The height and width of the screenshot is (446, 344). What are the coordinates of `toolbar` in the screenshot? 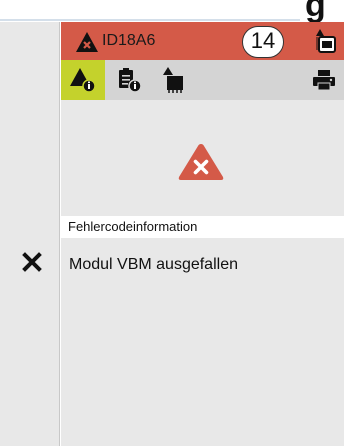 It's located at (202, 80).